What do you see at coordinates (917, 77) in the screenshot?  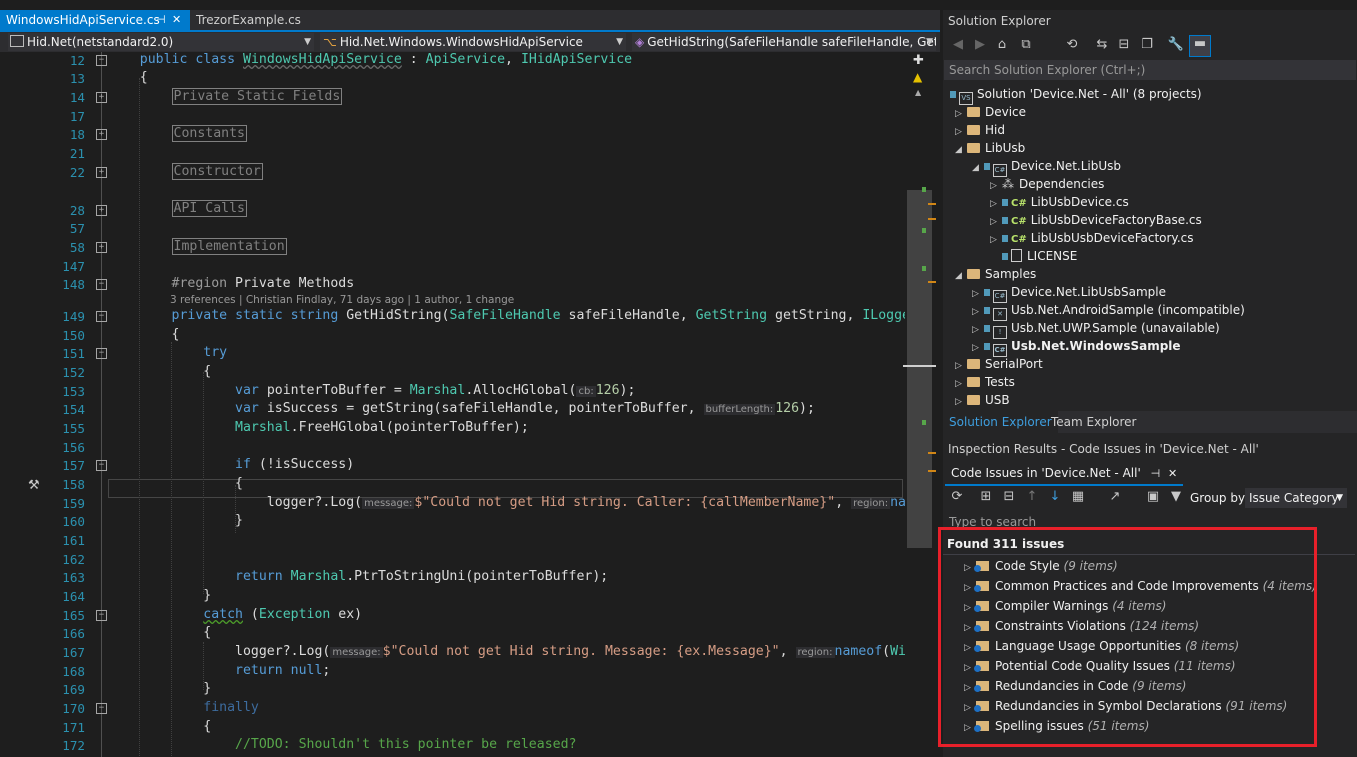 I see `warning-icon: ▲` at bounding box center [917, 77].